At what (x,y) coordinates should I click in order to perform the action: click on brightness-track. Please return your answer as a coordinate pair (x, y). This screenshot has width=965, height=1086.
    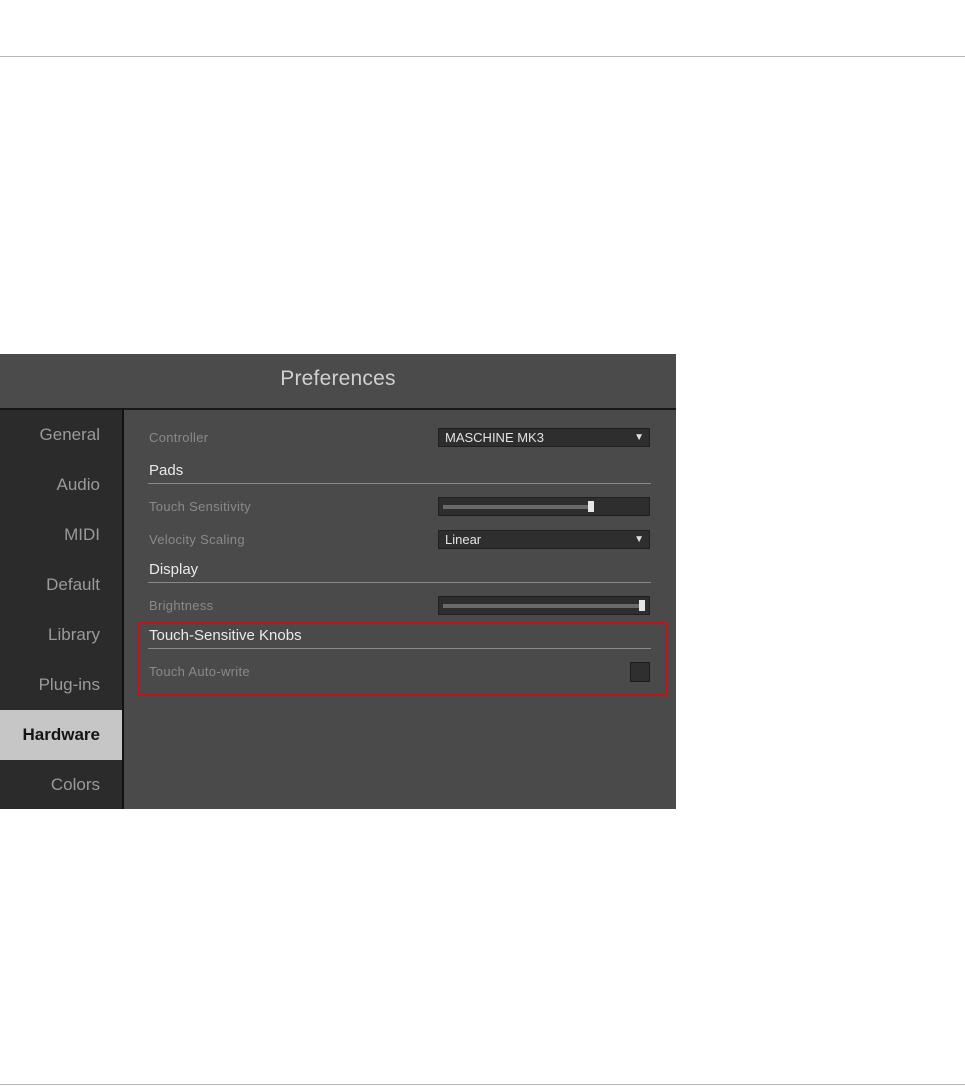
    Looking at the image, I should click on (541, 606).